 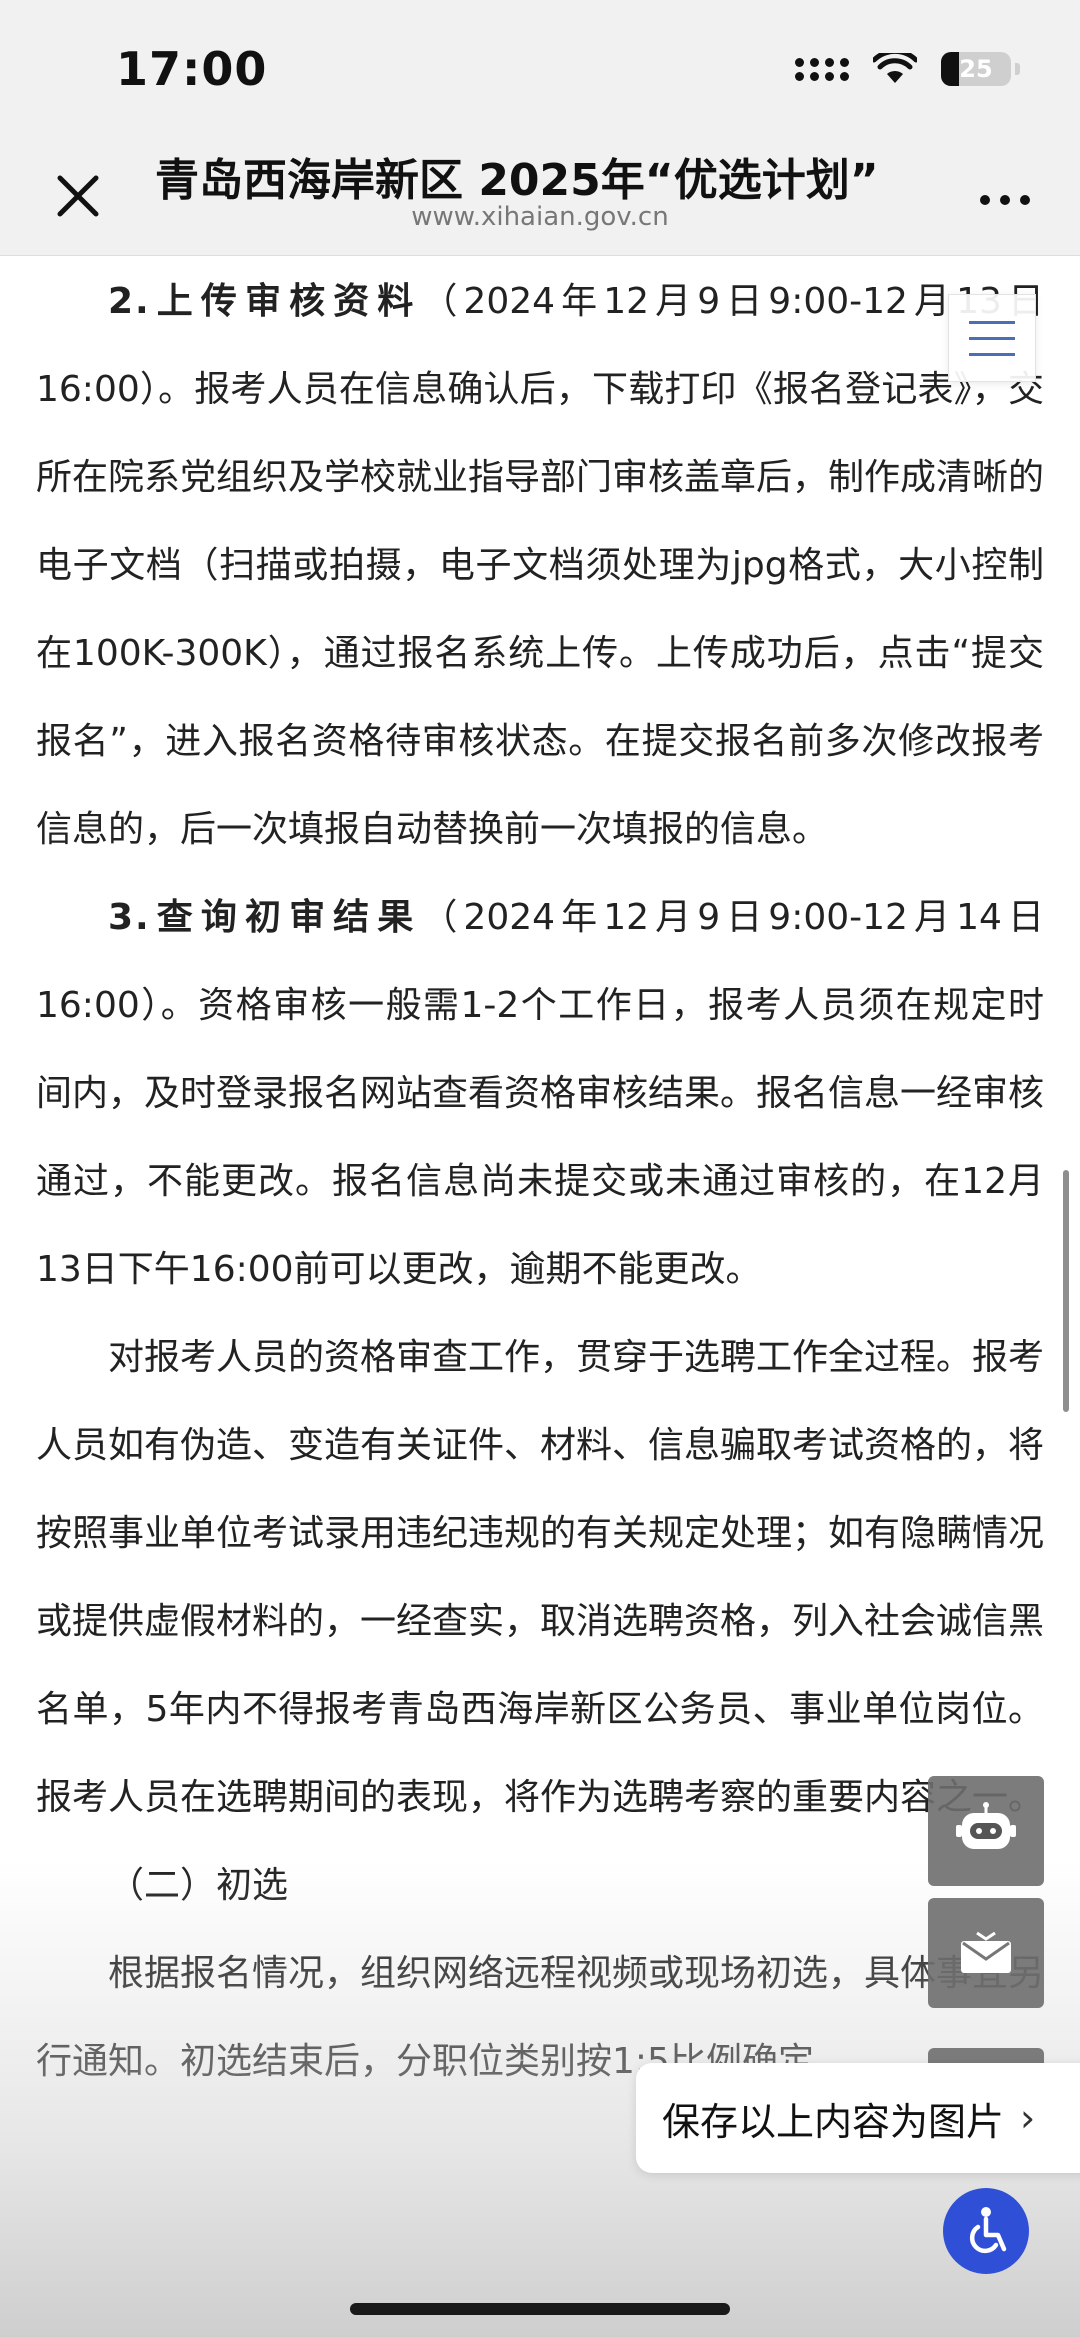 What do you see at coordinates (540, 2309) in the screenshot?
I see `home-indicator` at bounding box center [540, 2309].